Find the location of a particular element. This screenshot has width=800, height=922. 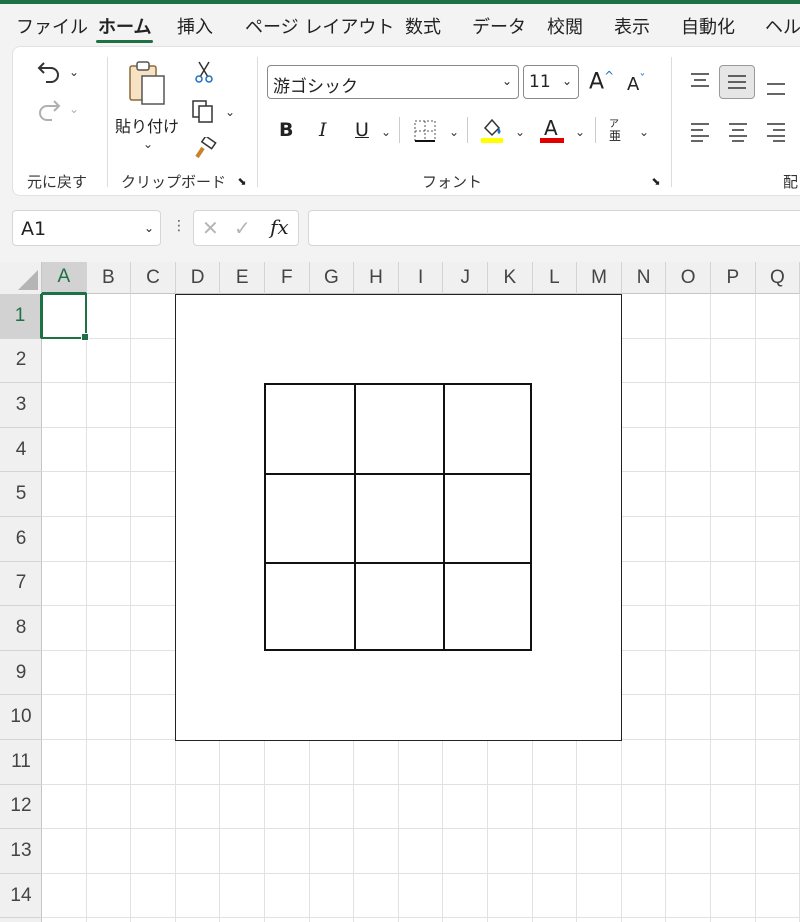

column-header: L is located at coordinates (555, 278).